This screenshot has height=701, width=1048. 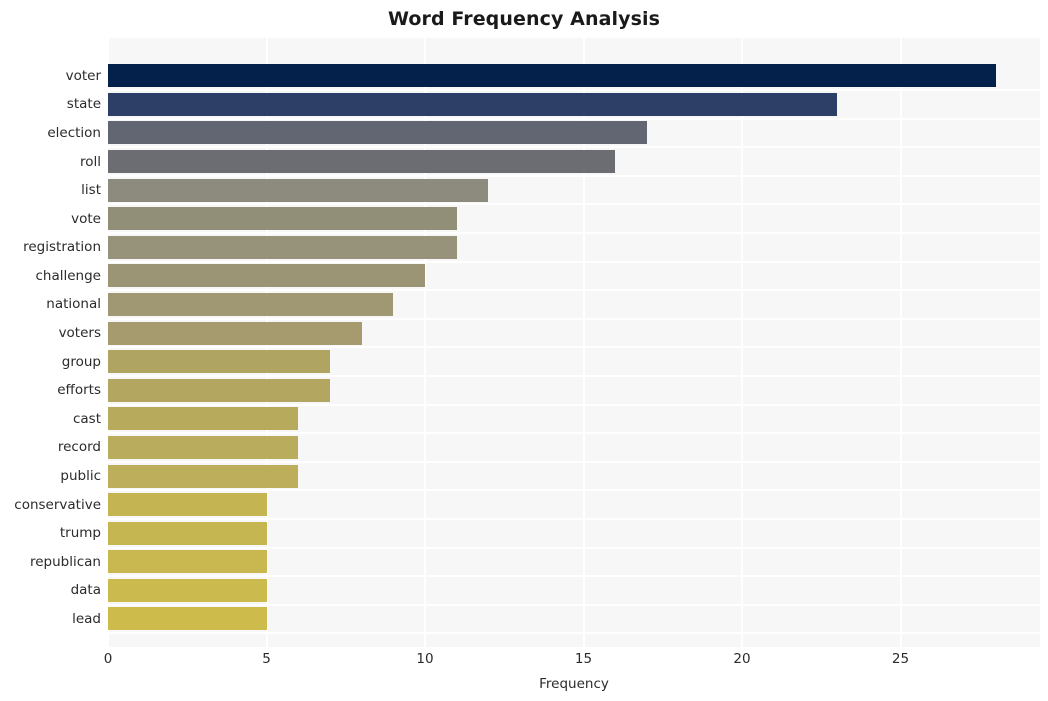 I want to click on y-axis-tick-label: voters, so click(x=79, y=333).